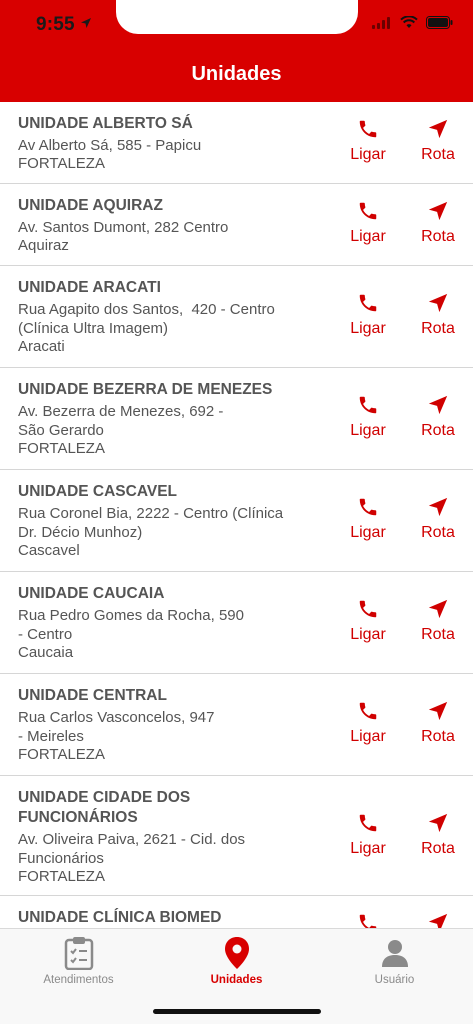  What do you see at coordinates (236, 74) in the screenshot?
I see `page-title: Unidades` at bounding box center [236, 74].